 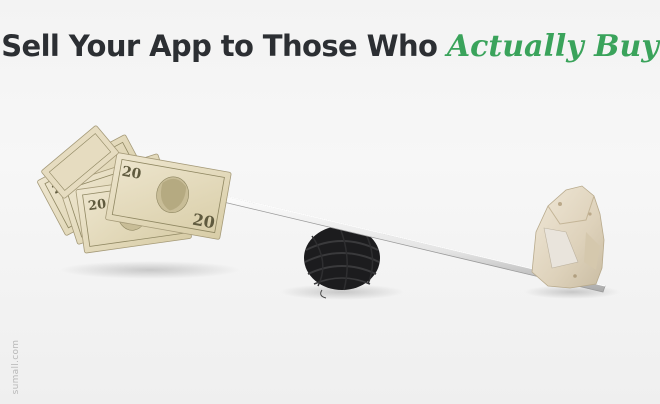 What do you see at coordinates (134, 189) in the screenshot?
I see `money-bills: 20 20 20 20 20` at bounding box center [134, 189].